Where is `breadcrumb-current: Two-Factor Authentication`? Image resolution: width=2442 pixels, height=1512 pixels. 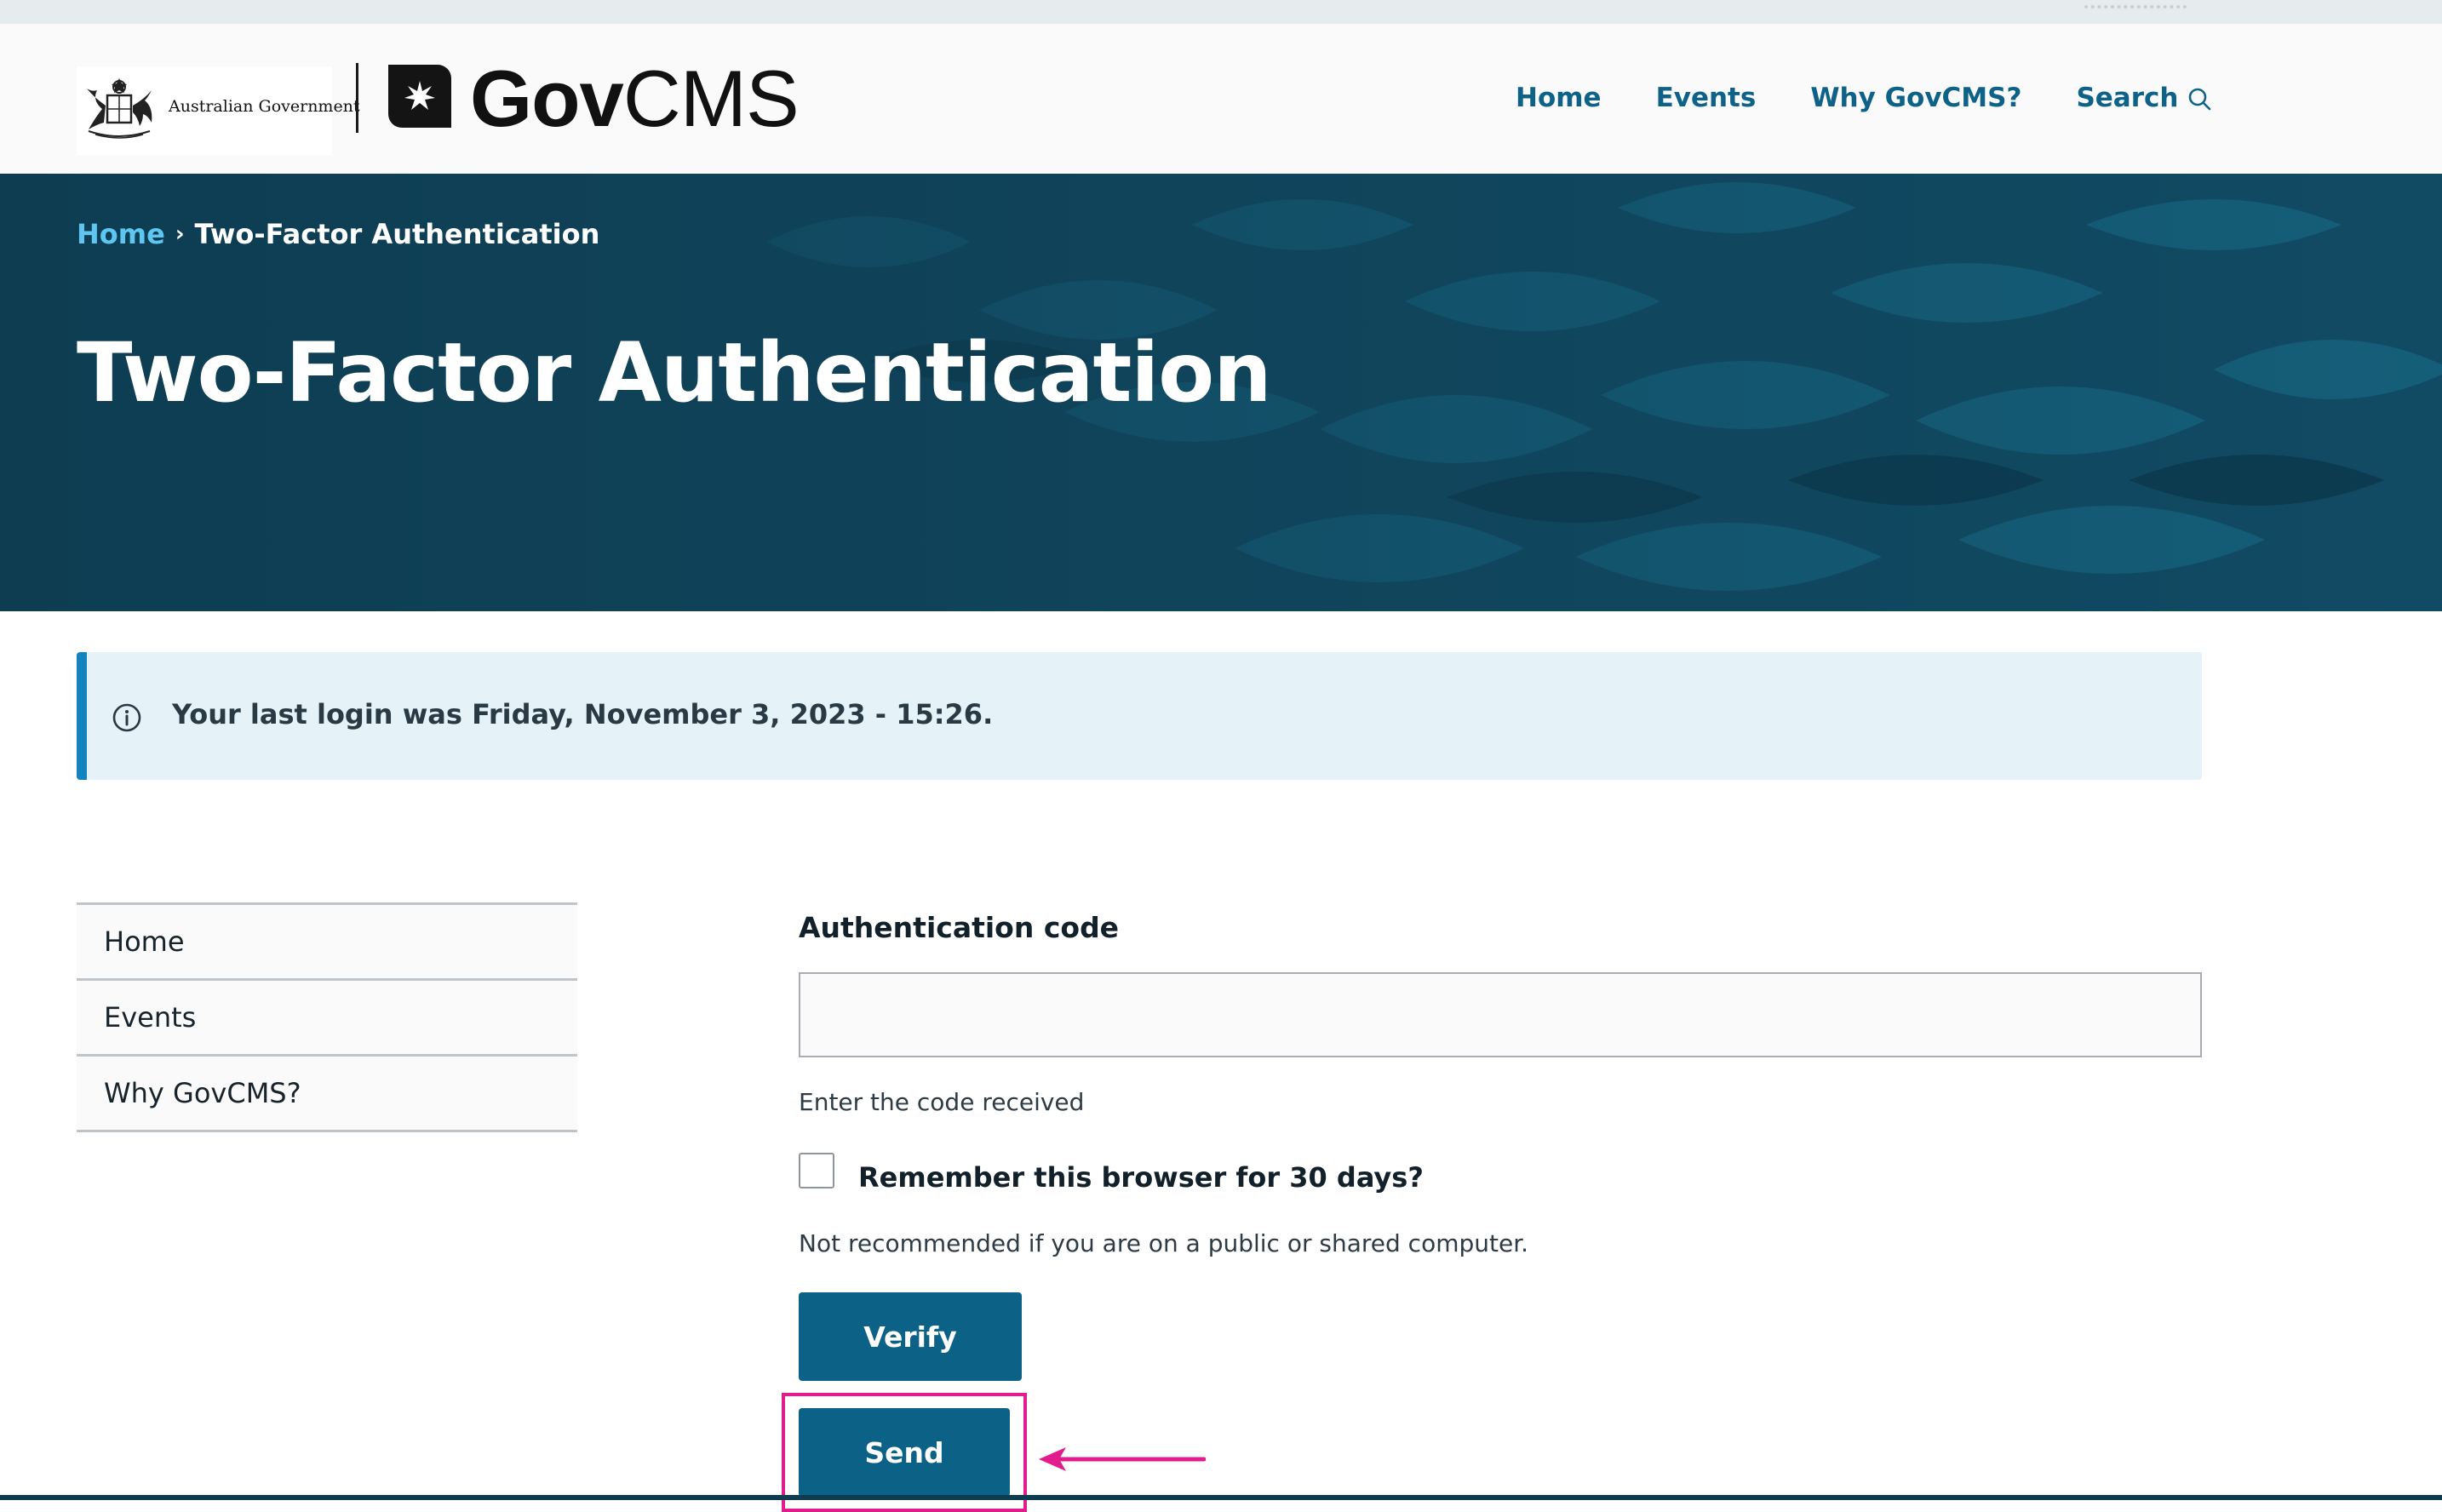
breadcrumb-current: Two-Factor Authentication is located at coordinates (397, 234).